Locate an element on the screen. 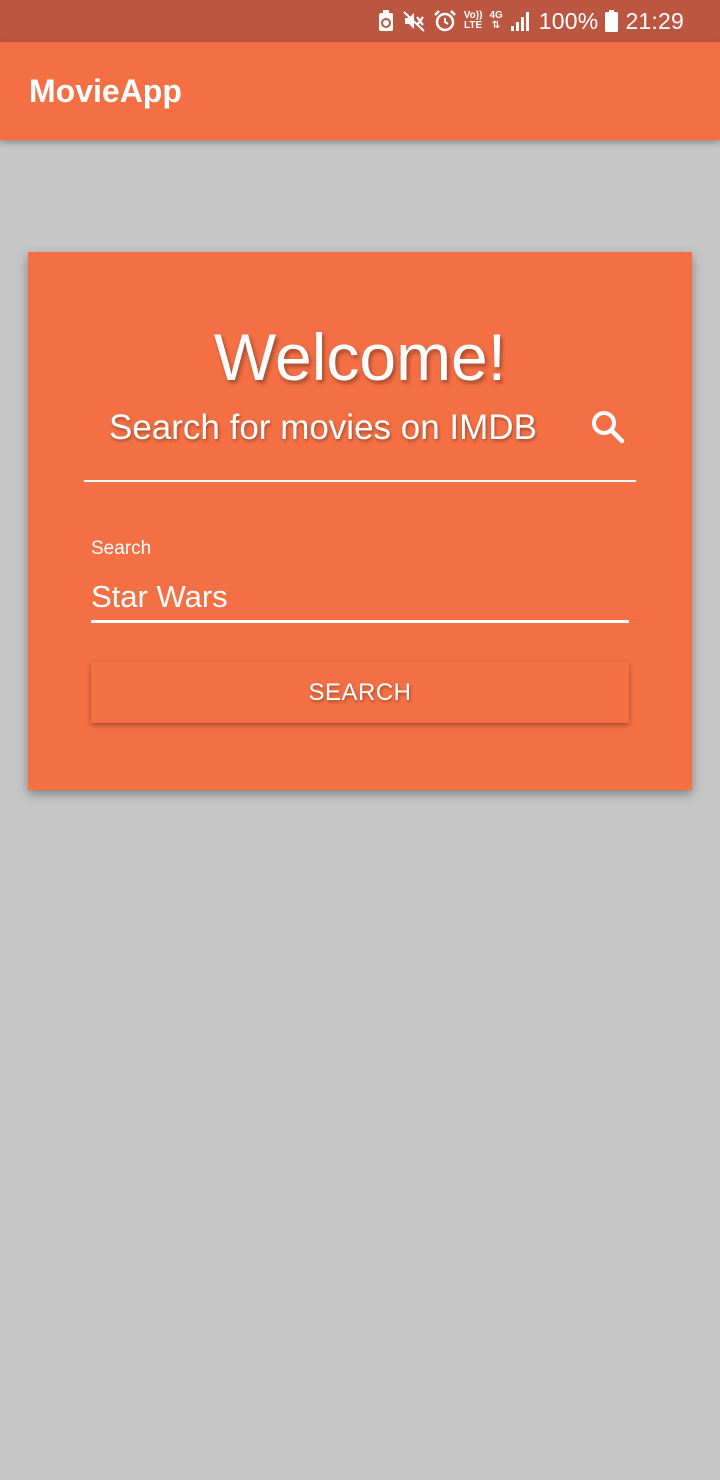 This screenshot has height=1480, width=720. search-input is located at coordinates (360, 598).